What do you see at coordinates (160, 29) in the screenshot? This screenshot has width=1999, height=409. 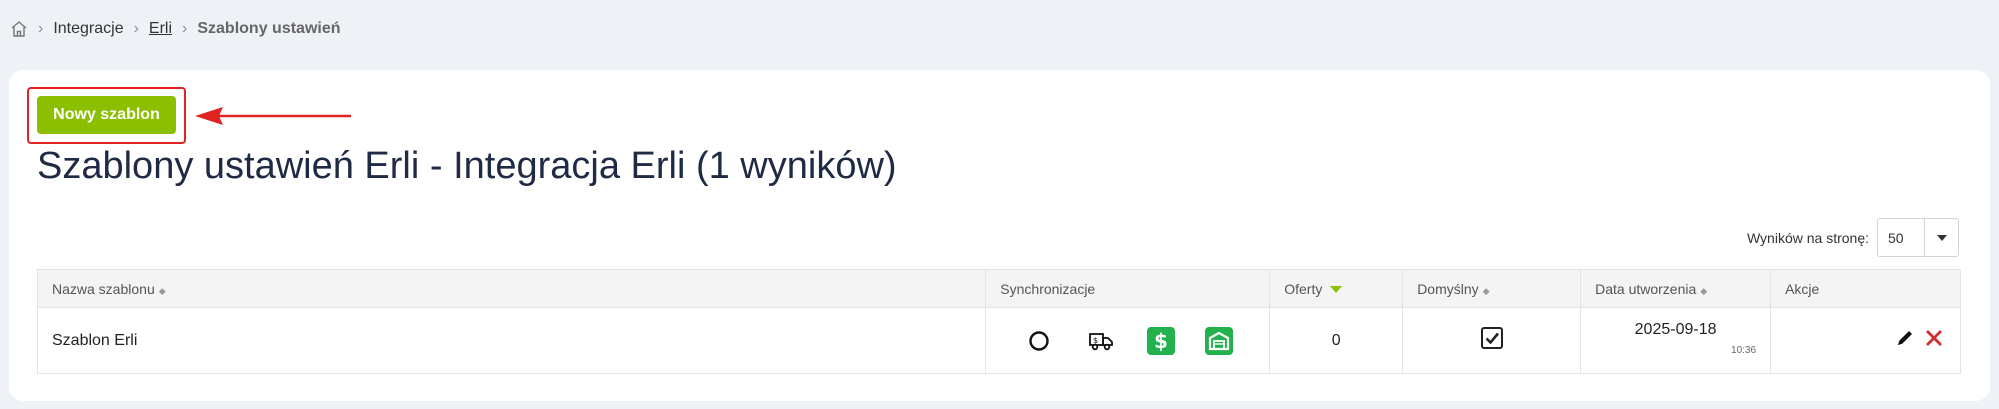 I see `breadcrumb-erli: Erli` at bounding box center [160, 29].